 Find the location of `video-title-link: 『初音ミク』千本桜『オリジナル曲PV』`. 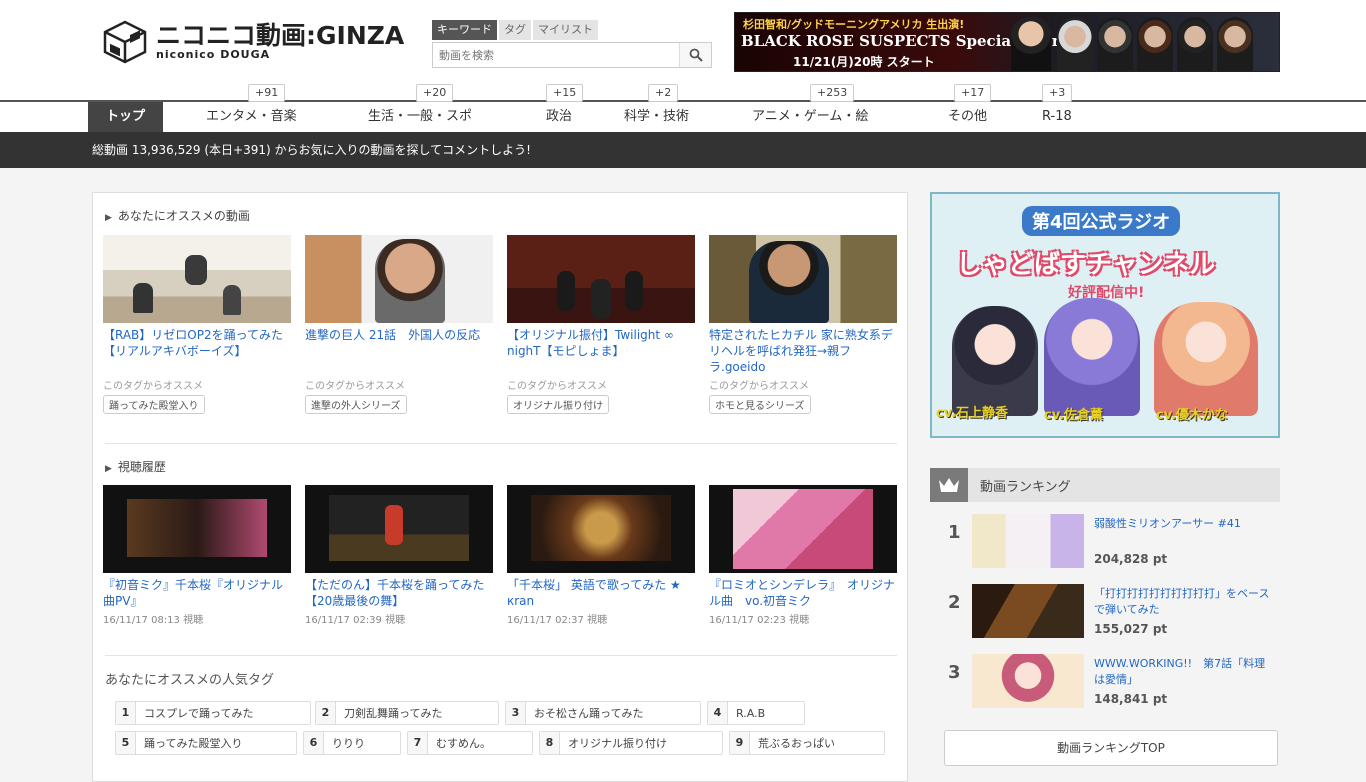

video-title-link: 『初音ミク』千本桜『オリジナル曲PV』 is located at coordinates (197, 593).